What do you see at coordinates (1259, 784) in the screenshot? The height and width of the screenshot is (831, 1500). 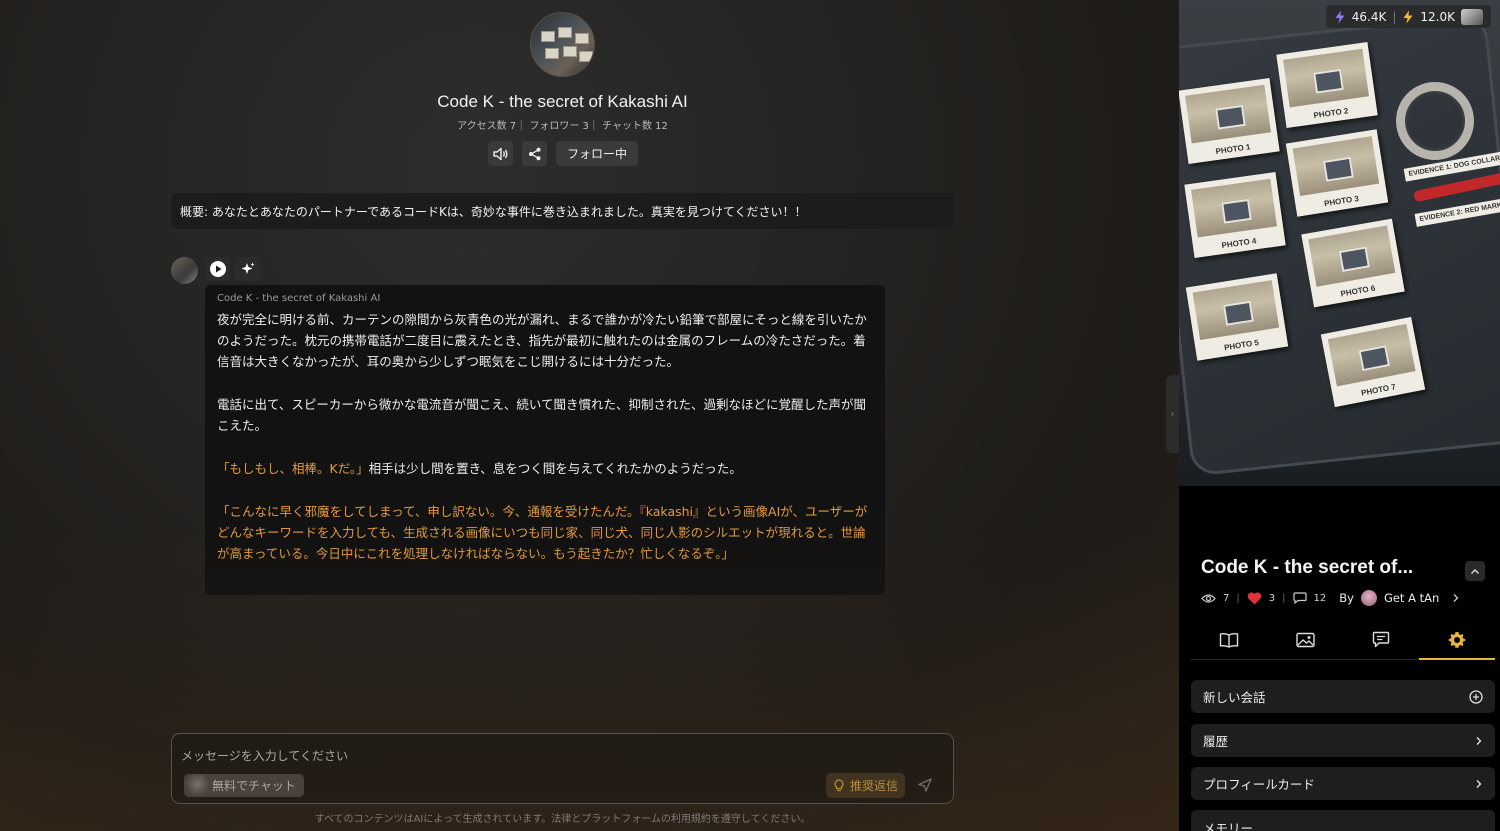 I see `menu-profile-card-label: プロフィールカード` at bounding box center [1259, 784].